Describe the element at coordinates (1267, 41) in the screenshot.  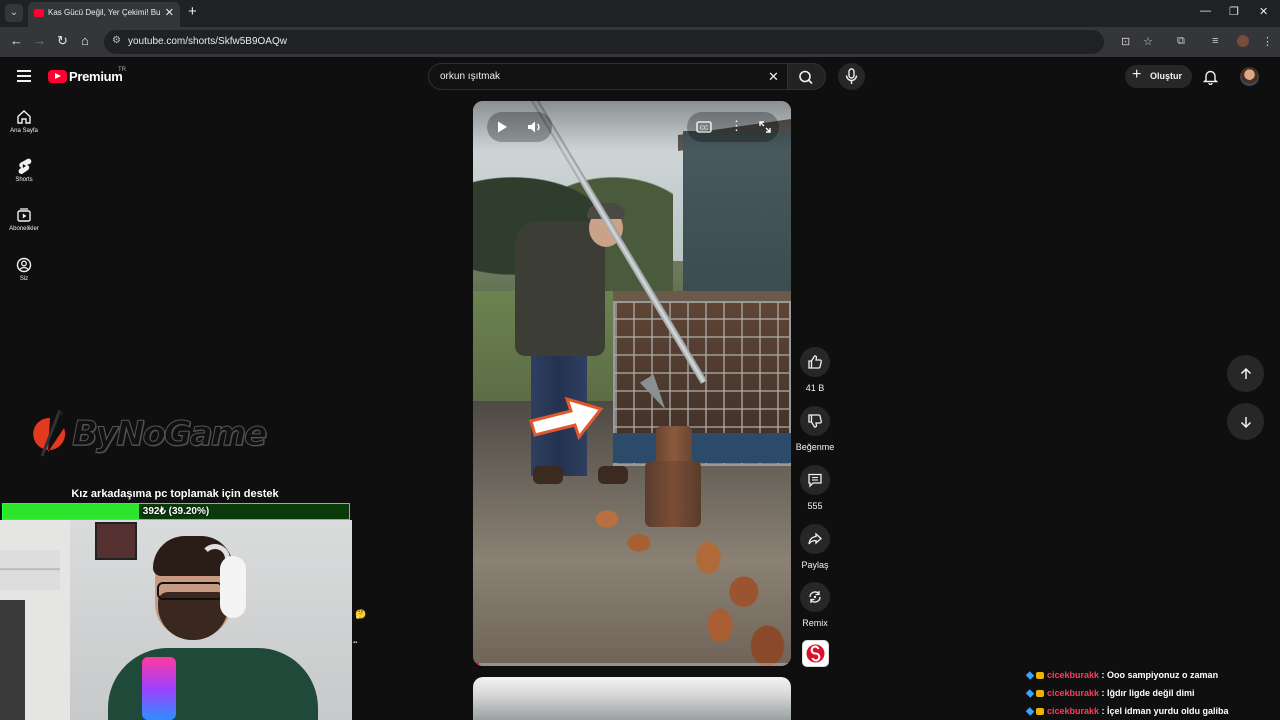
I see `browser-menu-icon: ⋮` at that location.